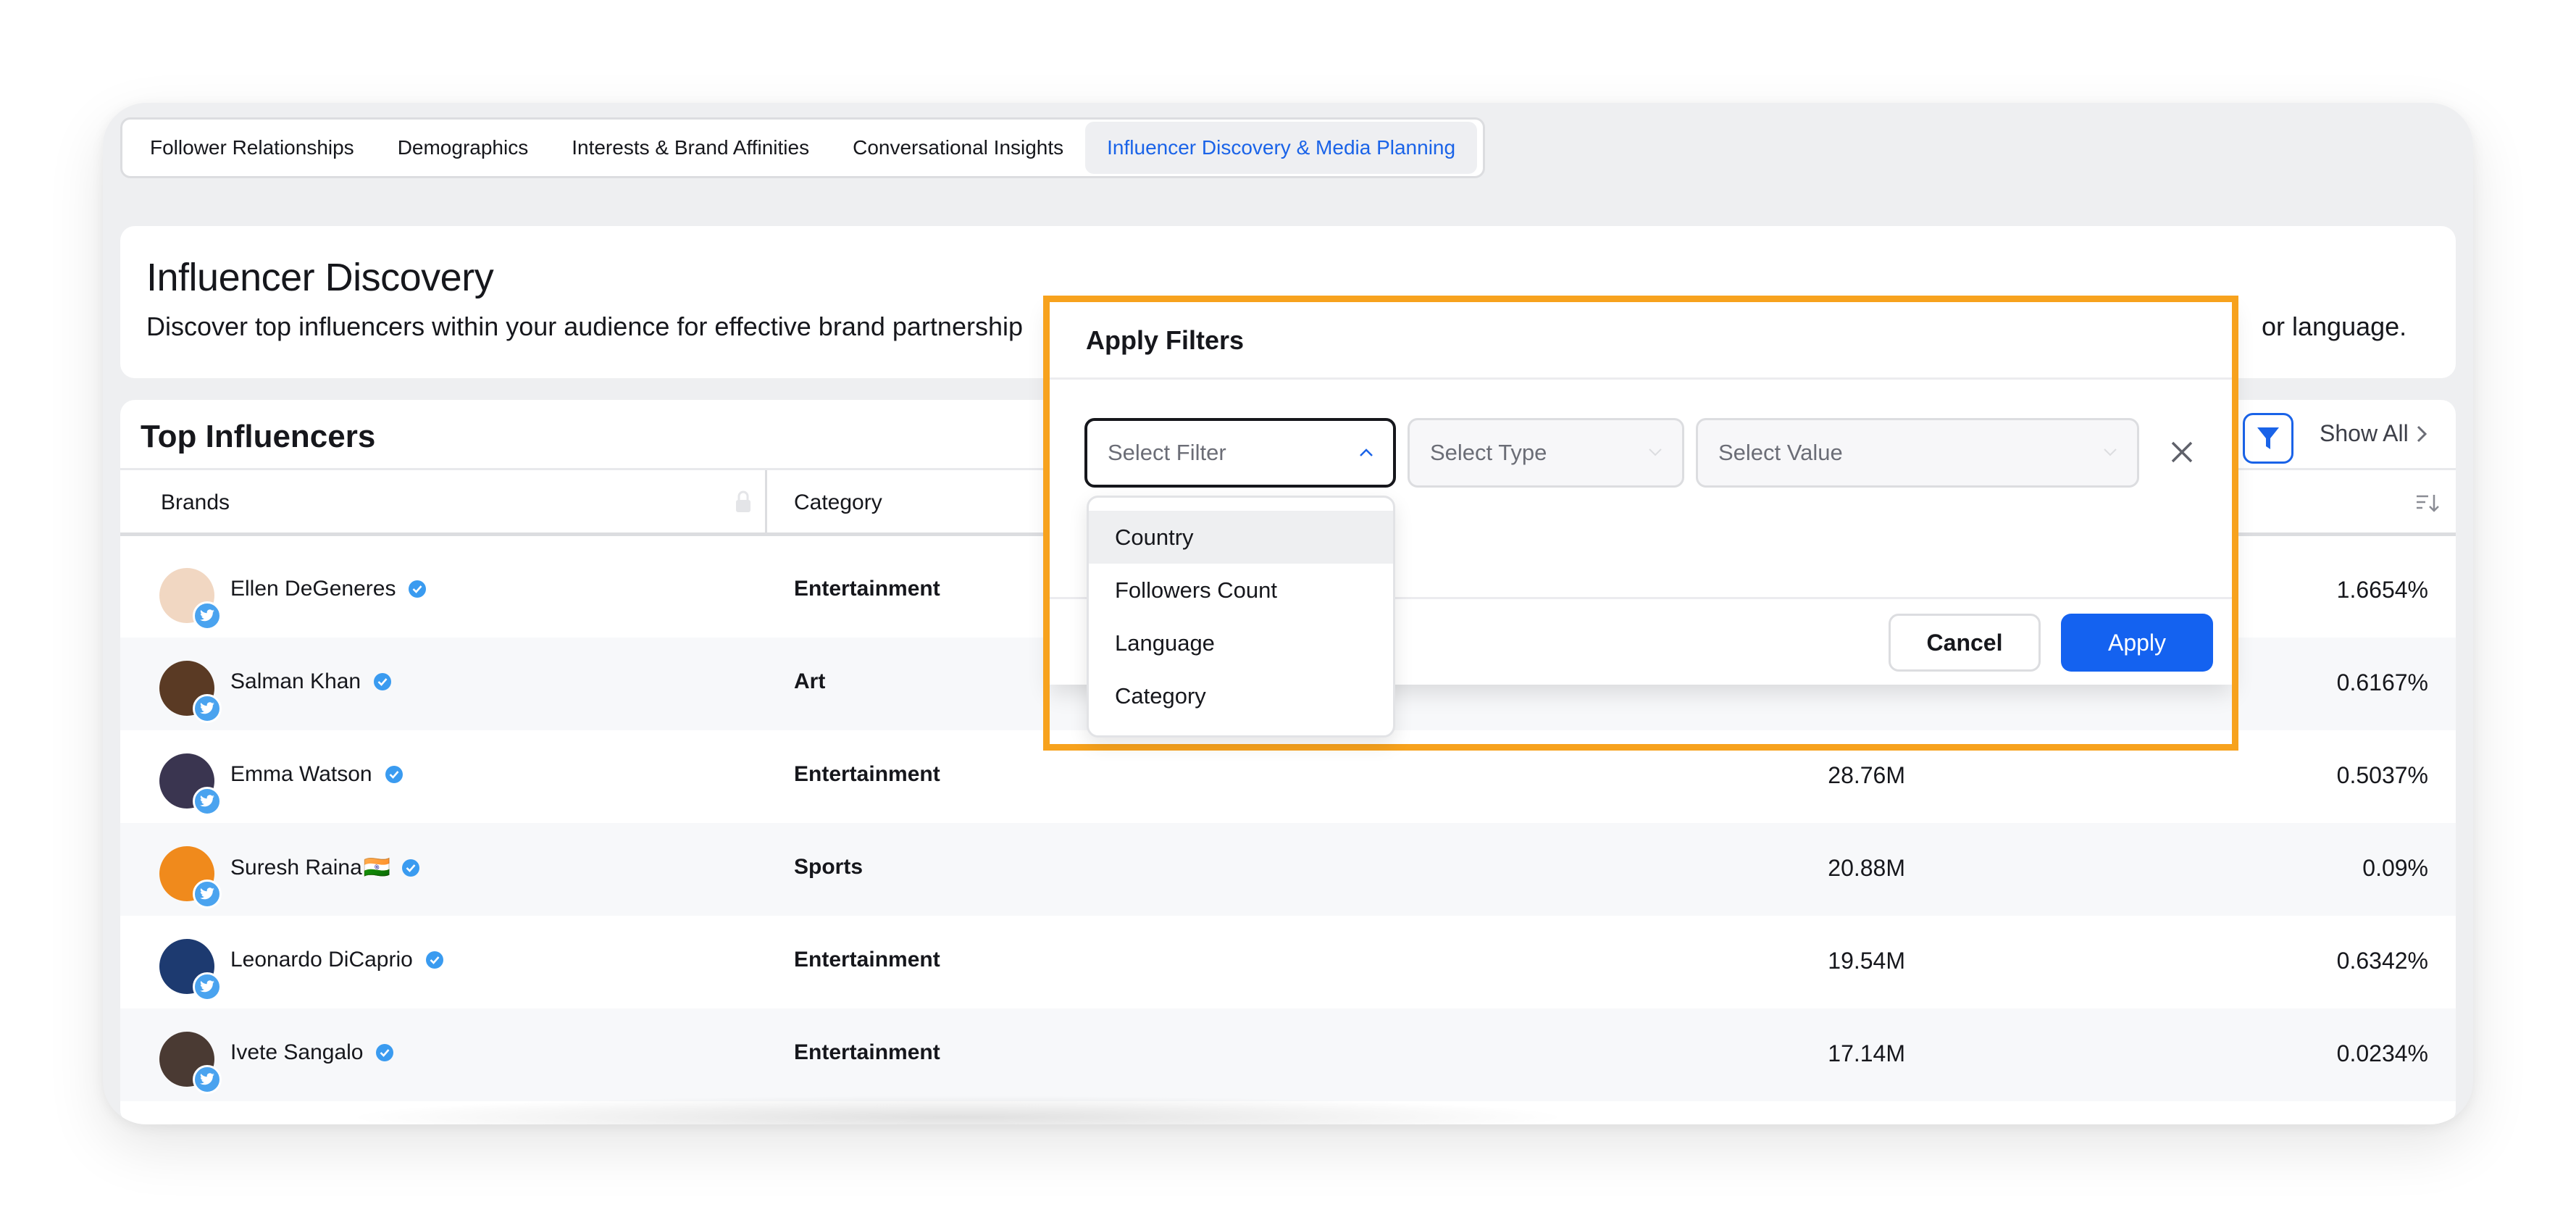 This screenshot has height=1228, width=2576. What do you see at coordinates (690, 148) in the screenshot?
I see `tab-interests-brand-affinities: Interests & Brand Affinities` at bounding box center [690, 148].